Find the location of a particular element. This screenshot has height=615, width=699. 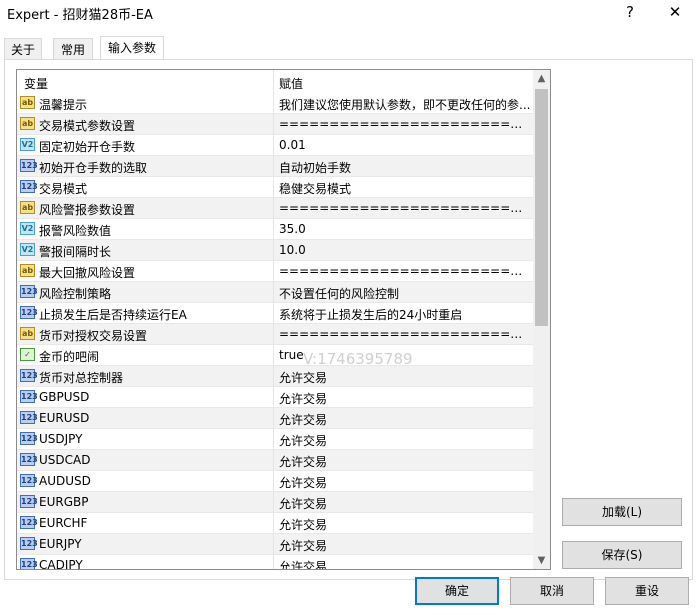

parameter-row: 123 EURGBP 允许交易 is located at coordinates (275, 502).